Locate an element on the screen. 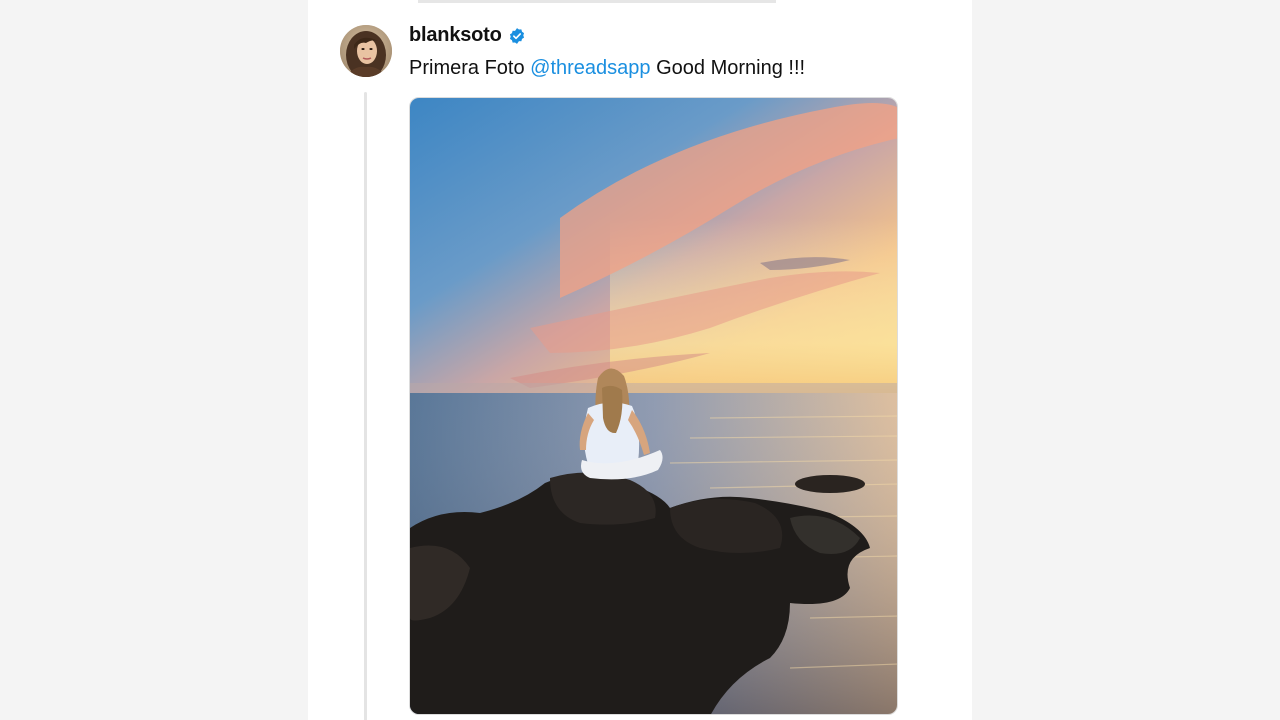 The image size is (1280, 720). thread-line is located at coordinates (365, 406).